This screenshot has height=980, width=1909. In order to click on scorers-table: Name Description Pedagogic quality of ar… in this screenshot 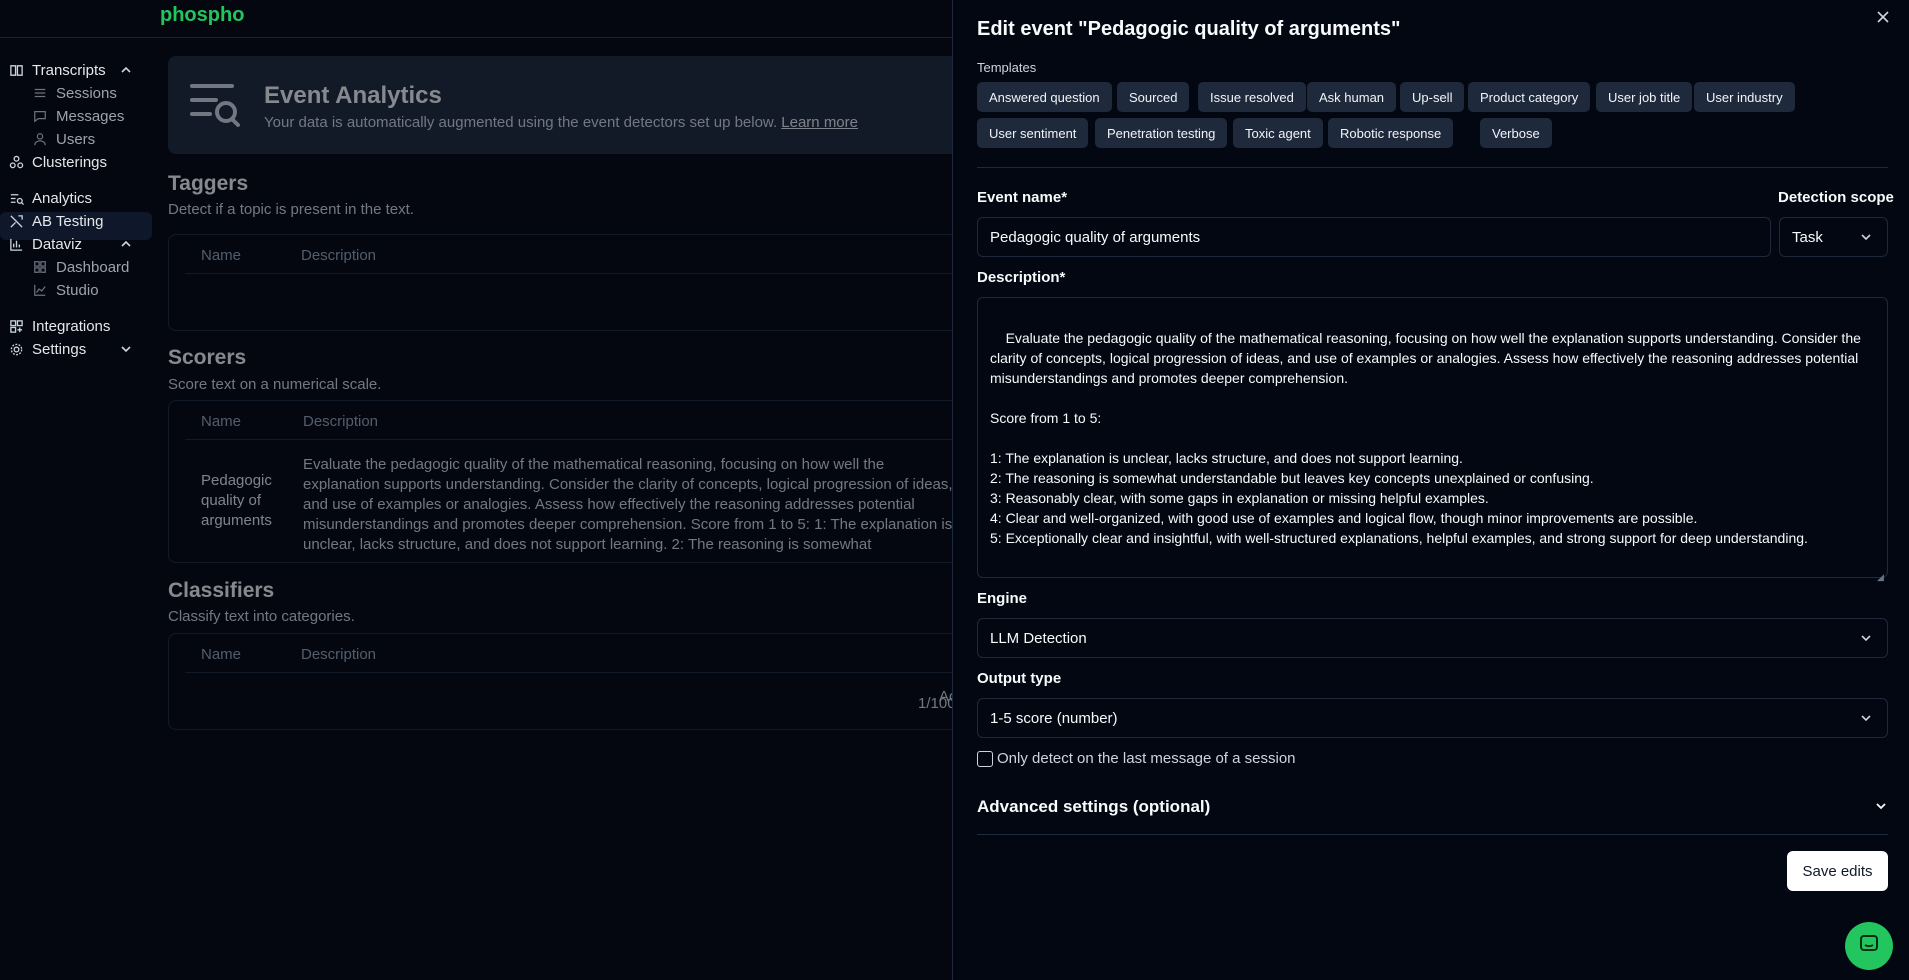, I will do `click(583, 481)`.